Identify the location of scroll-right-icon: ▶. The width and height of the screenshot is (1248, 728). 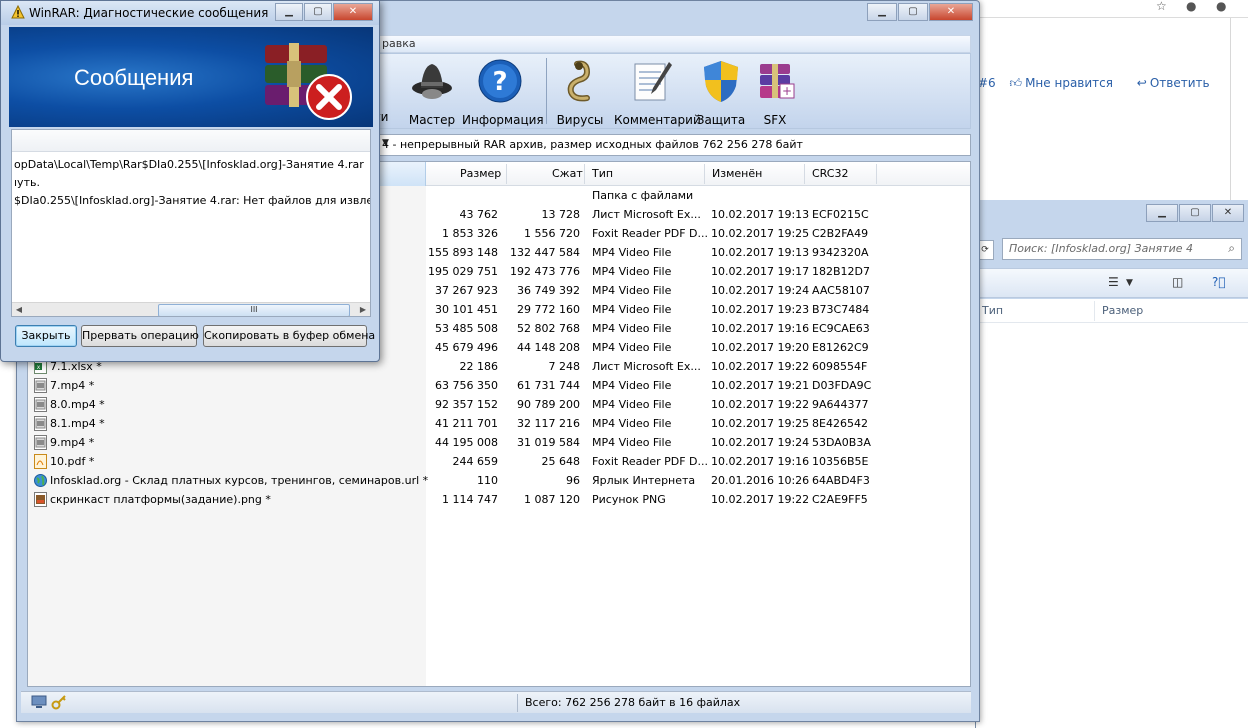
(363, 310).